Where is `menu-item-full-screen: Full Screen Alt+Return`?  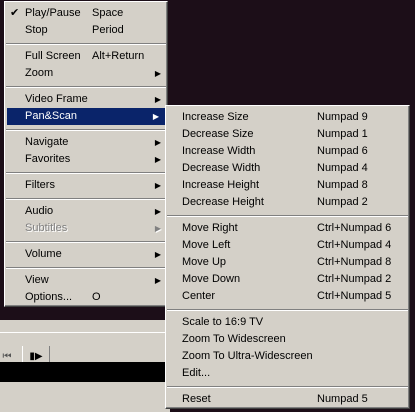 menu-item-full-screen: Full Screen Alt+Return is located at coordinates (86, 56).